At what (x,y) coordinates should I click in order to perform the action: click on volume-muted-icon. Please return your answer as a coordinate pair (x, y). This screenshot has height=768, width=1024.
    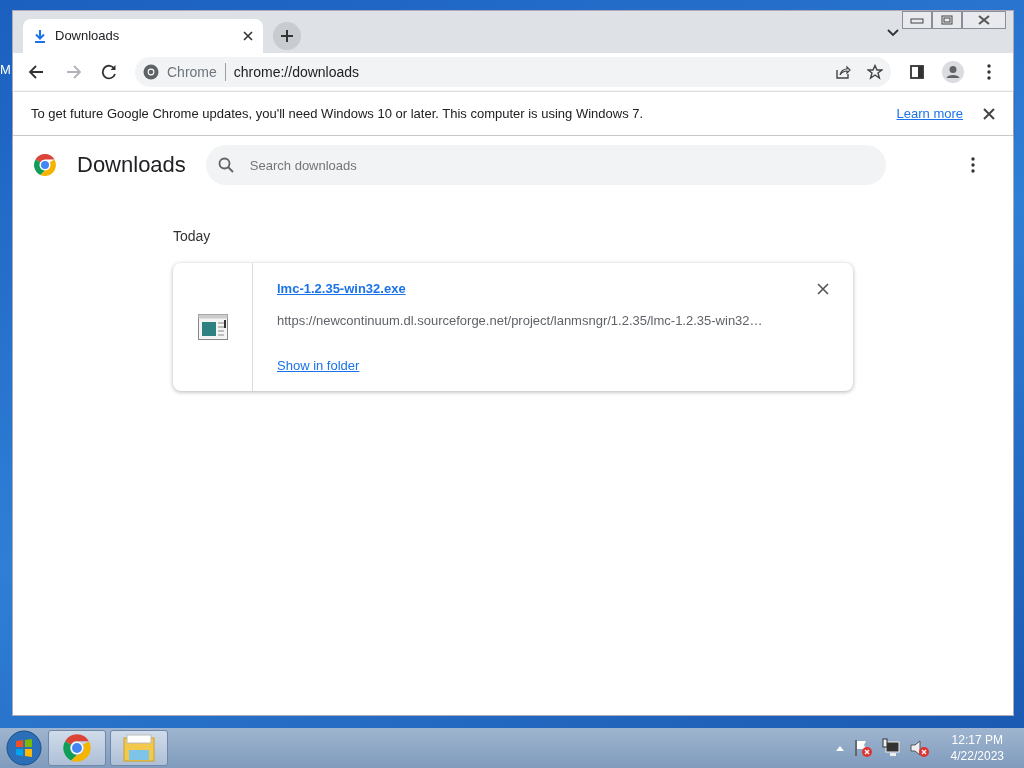
    Looking at the image, I should click on (919, 748).